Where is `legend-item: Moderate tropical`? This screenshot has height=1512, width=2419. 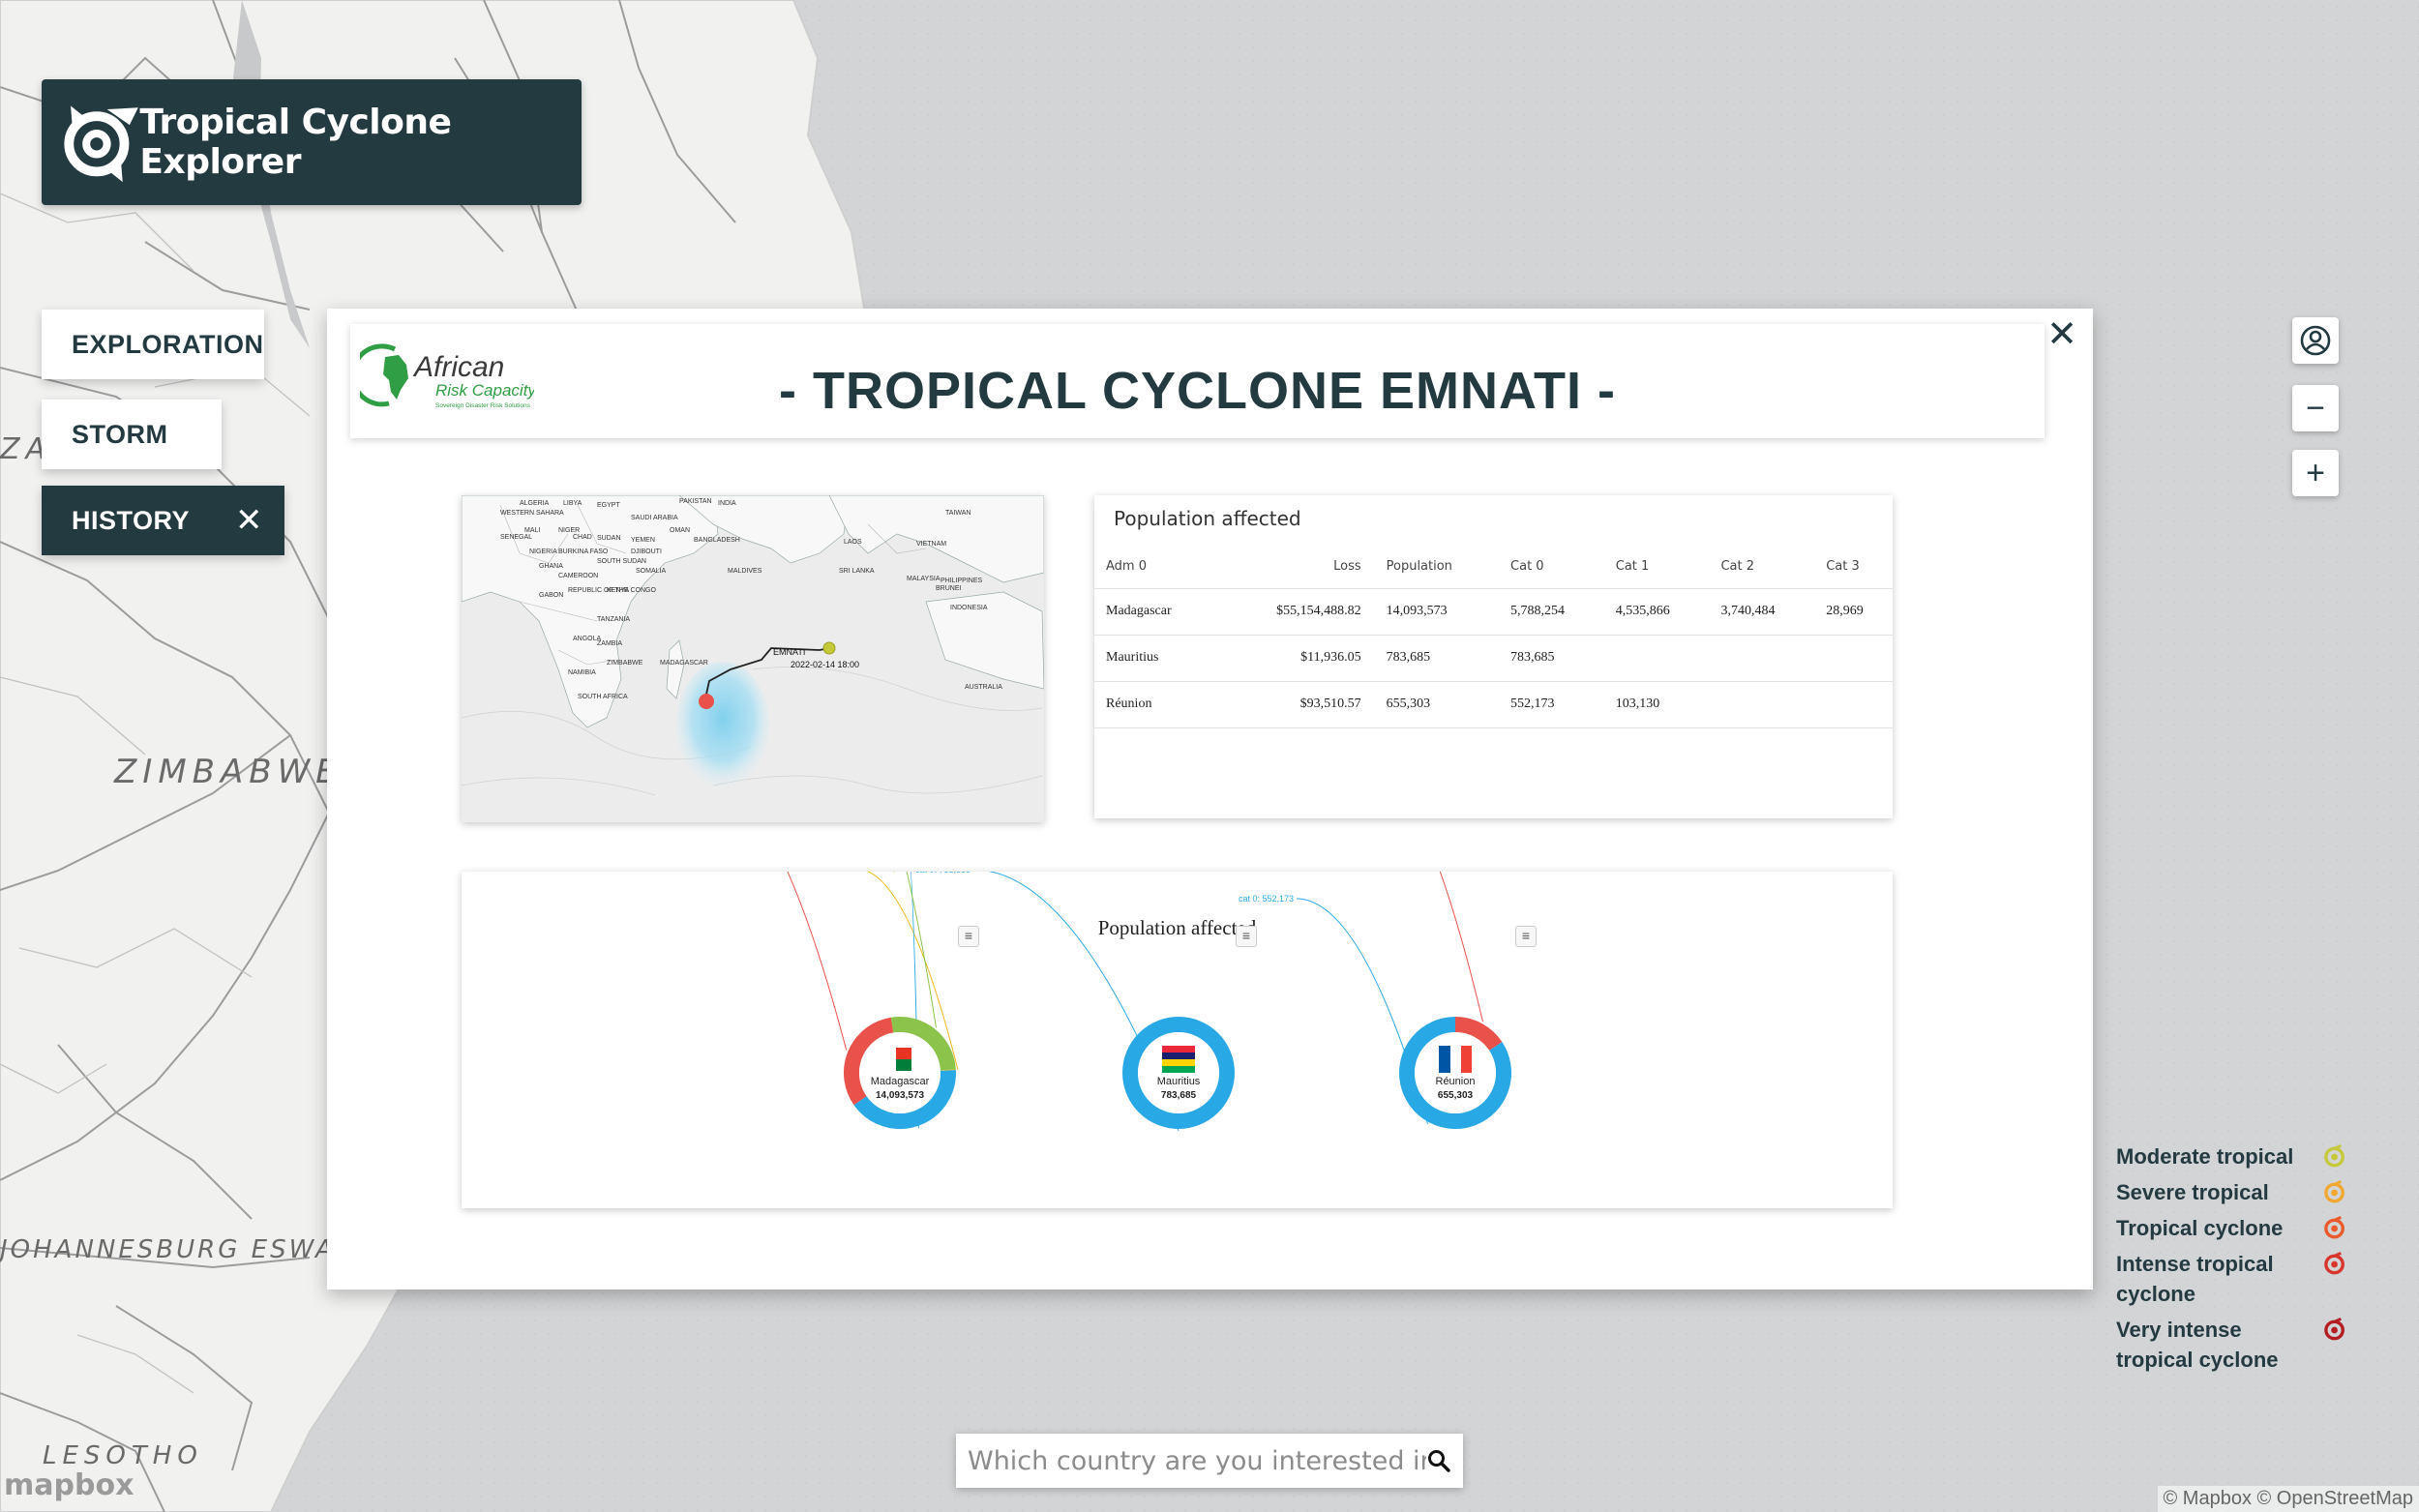
legend-item: Moderate tropical is located at coordinates (2211, 1156).